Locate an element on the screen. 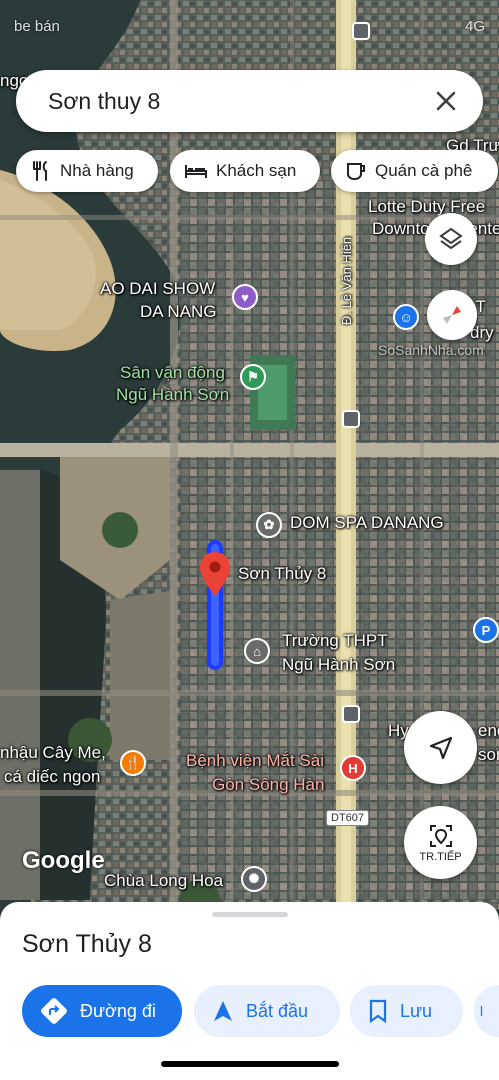  my-location-button is located at coordinates (440, 747).